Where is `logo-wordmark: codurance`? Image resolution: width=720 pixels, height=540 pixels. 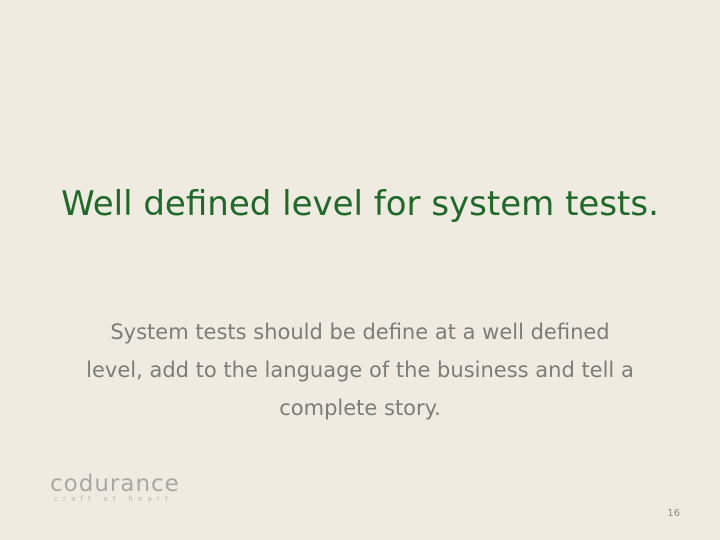
logo-wordmark: codurance is located at coordinates (115, 484).